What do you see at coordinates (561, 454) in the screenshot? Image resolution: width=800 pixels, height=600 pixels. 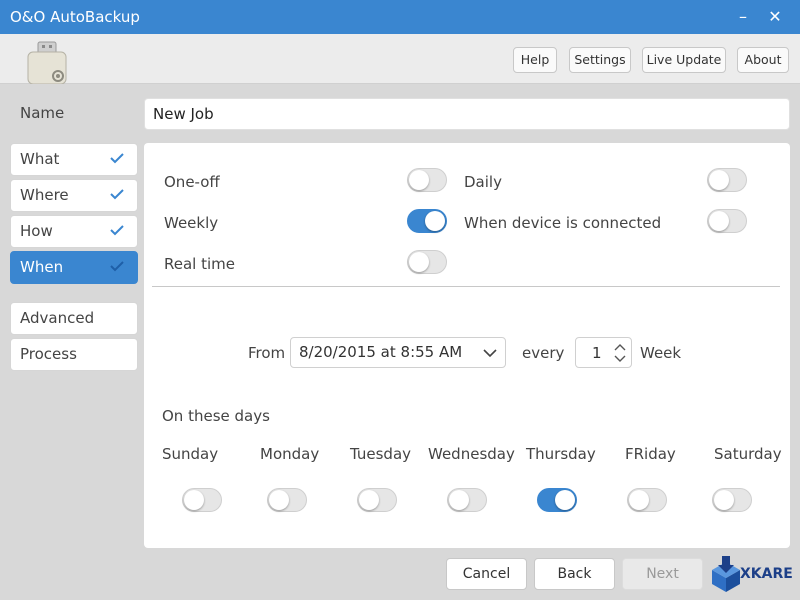 I see `day-label-thursday: Thursday` at bounding box center [561, 454].